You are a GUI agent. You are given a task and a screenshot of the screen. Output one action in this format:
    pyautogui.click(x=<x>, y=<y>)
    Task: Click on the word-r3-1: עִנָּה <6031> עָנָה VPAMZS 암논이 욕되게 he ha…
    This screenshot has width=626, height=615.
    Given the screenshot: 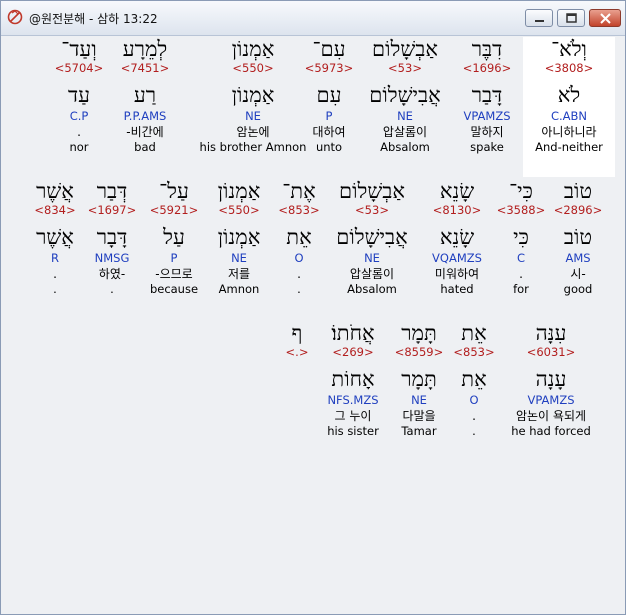 What is the action you would take?
    pyautogui.click(x=551, y=379)
    